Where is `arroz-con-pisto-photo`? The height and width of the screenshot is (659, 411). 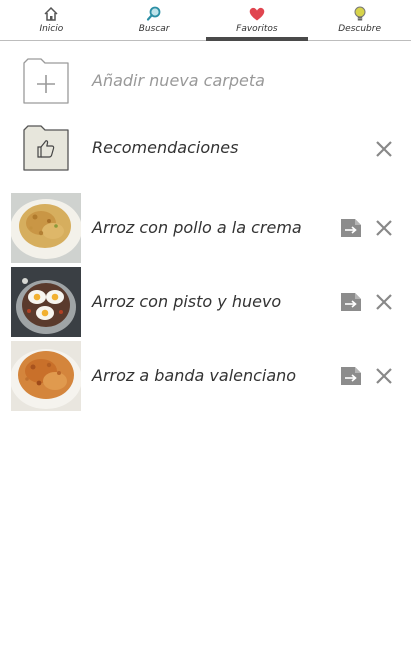
arroz-con-pisto-photo is located at coordinates (46, 302).